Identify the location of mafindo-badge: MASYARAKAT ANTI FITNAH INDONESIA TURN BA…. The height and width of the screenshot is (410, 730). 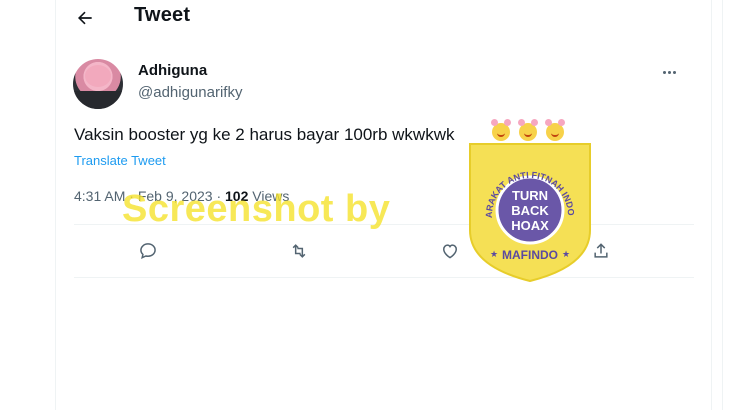
(528, 210).